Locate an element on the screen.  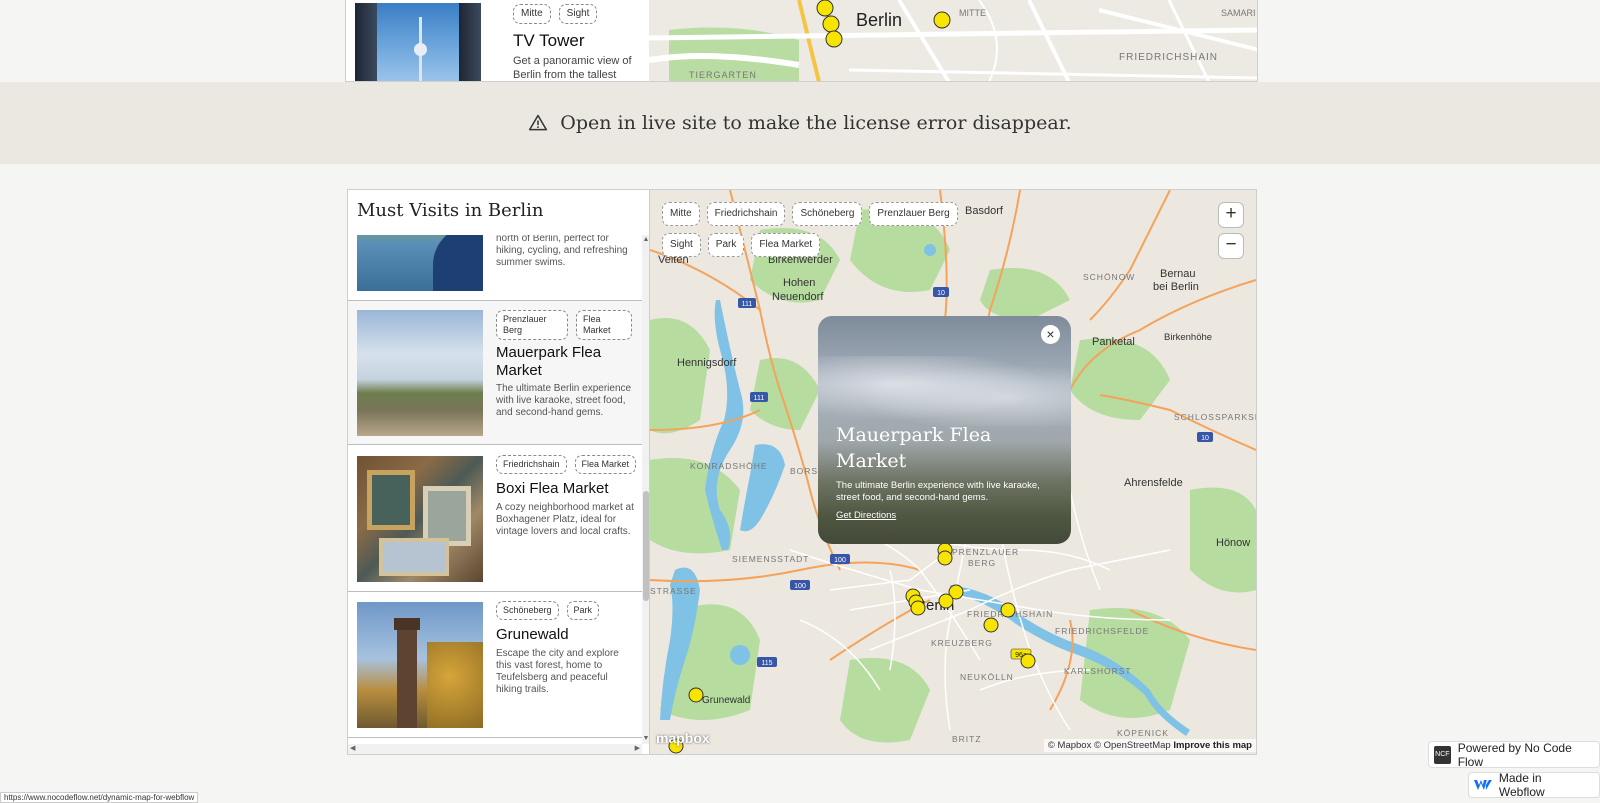
list-item-tags: Schöneberg Park is located at coordinates (548, 610).